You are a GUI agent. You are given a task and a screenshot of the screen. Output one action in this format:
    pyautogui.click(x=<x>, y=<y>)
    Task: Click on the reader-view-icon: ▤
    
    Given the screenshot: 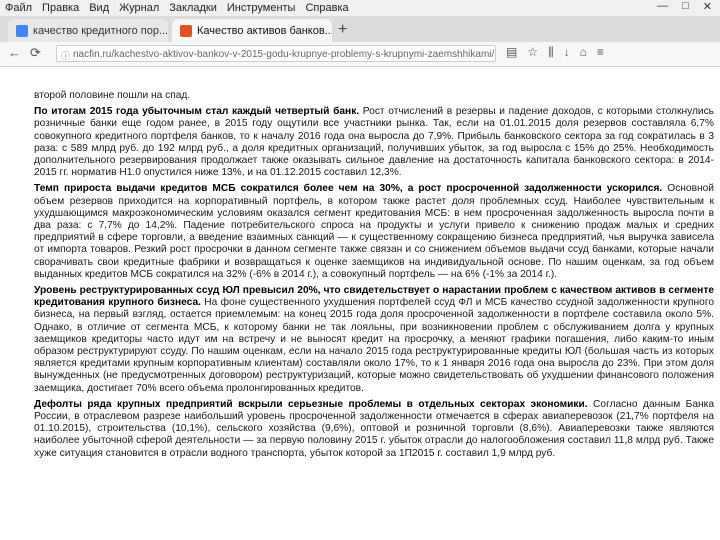 What is the action you would take?
    pyautogui.click(x=511, y=52)
    